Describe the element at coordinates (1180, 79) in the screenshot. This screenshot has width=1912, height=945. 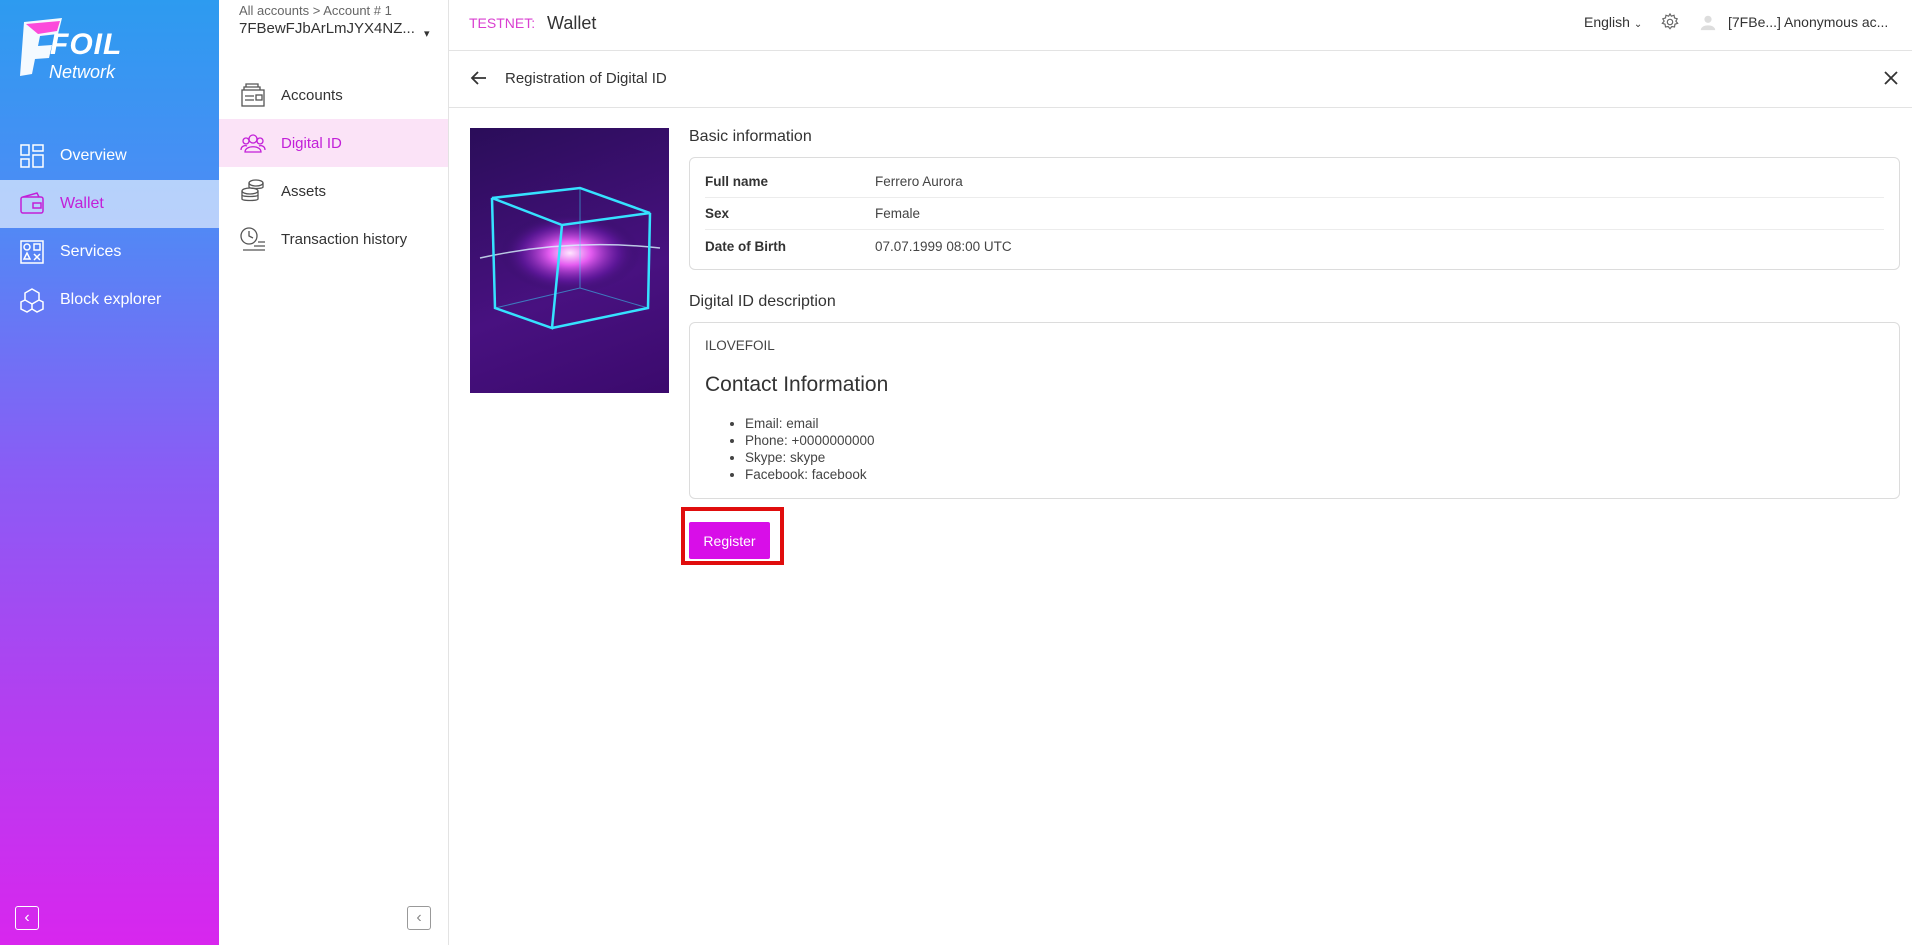
I see `content-header: Registration of Digital ID` at that location.